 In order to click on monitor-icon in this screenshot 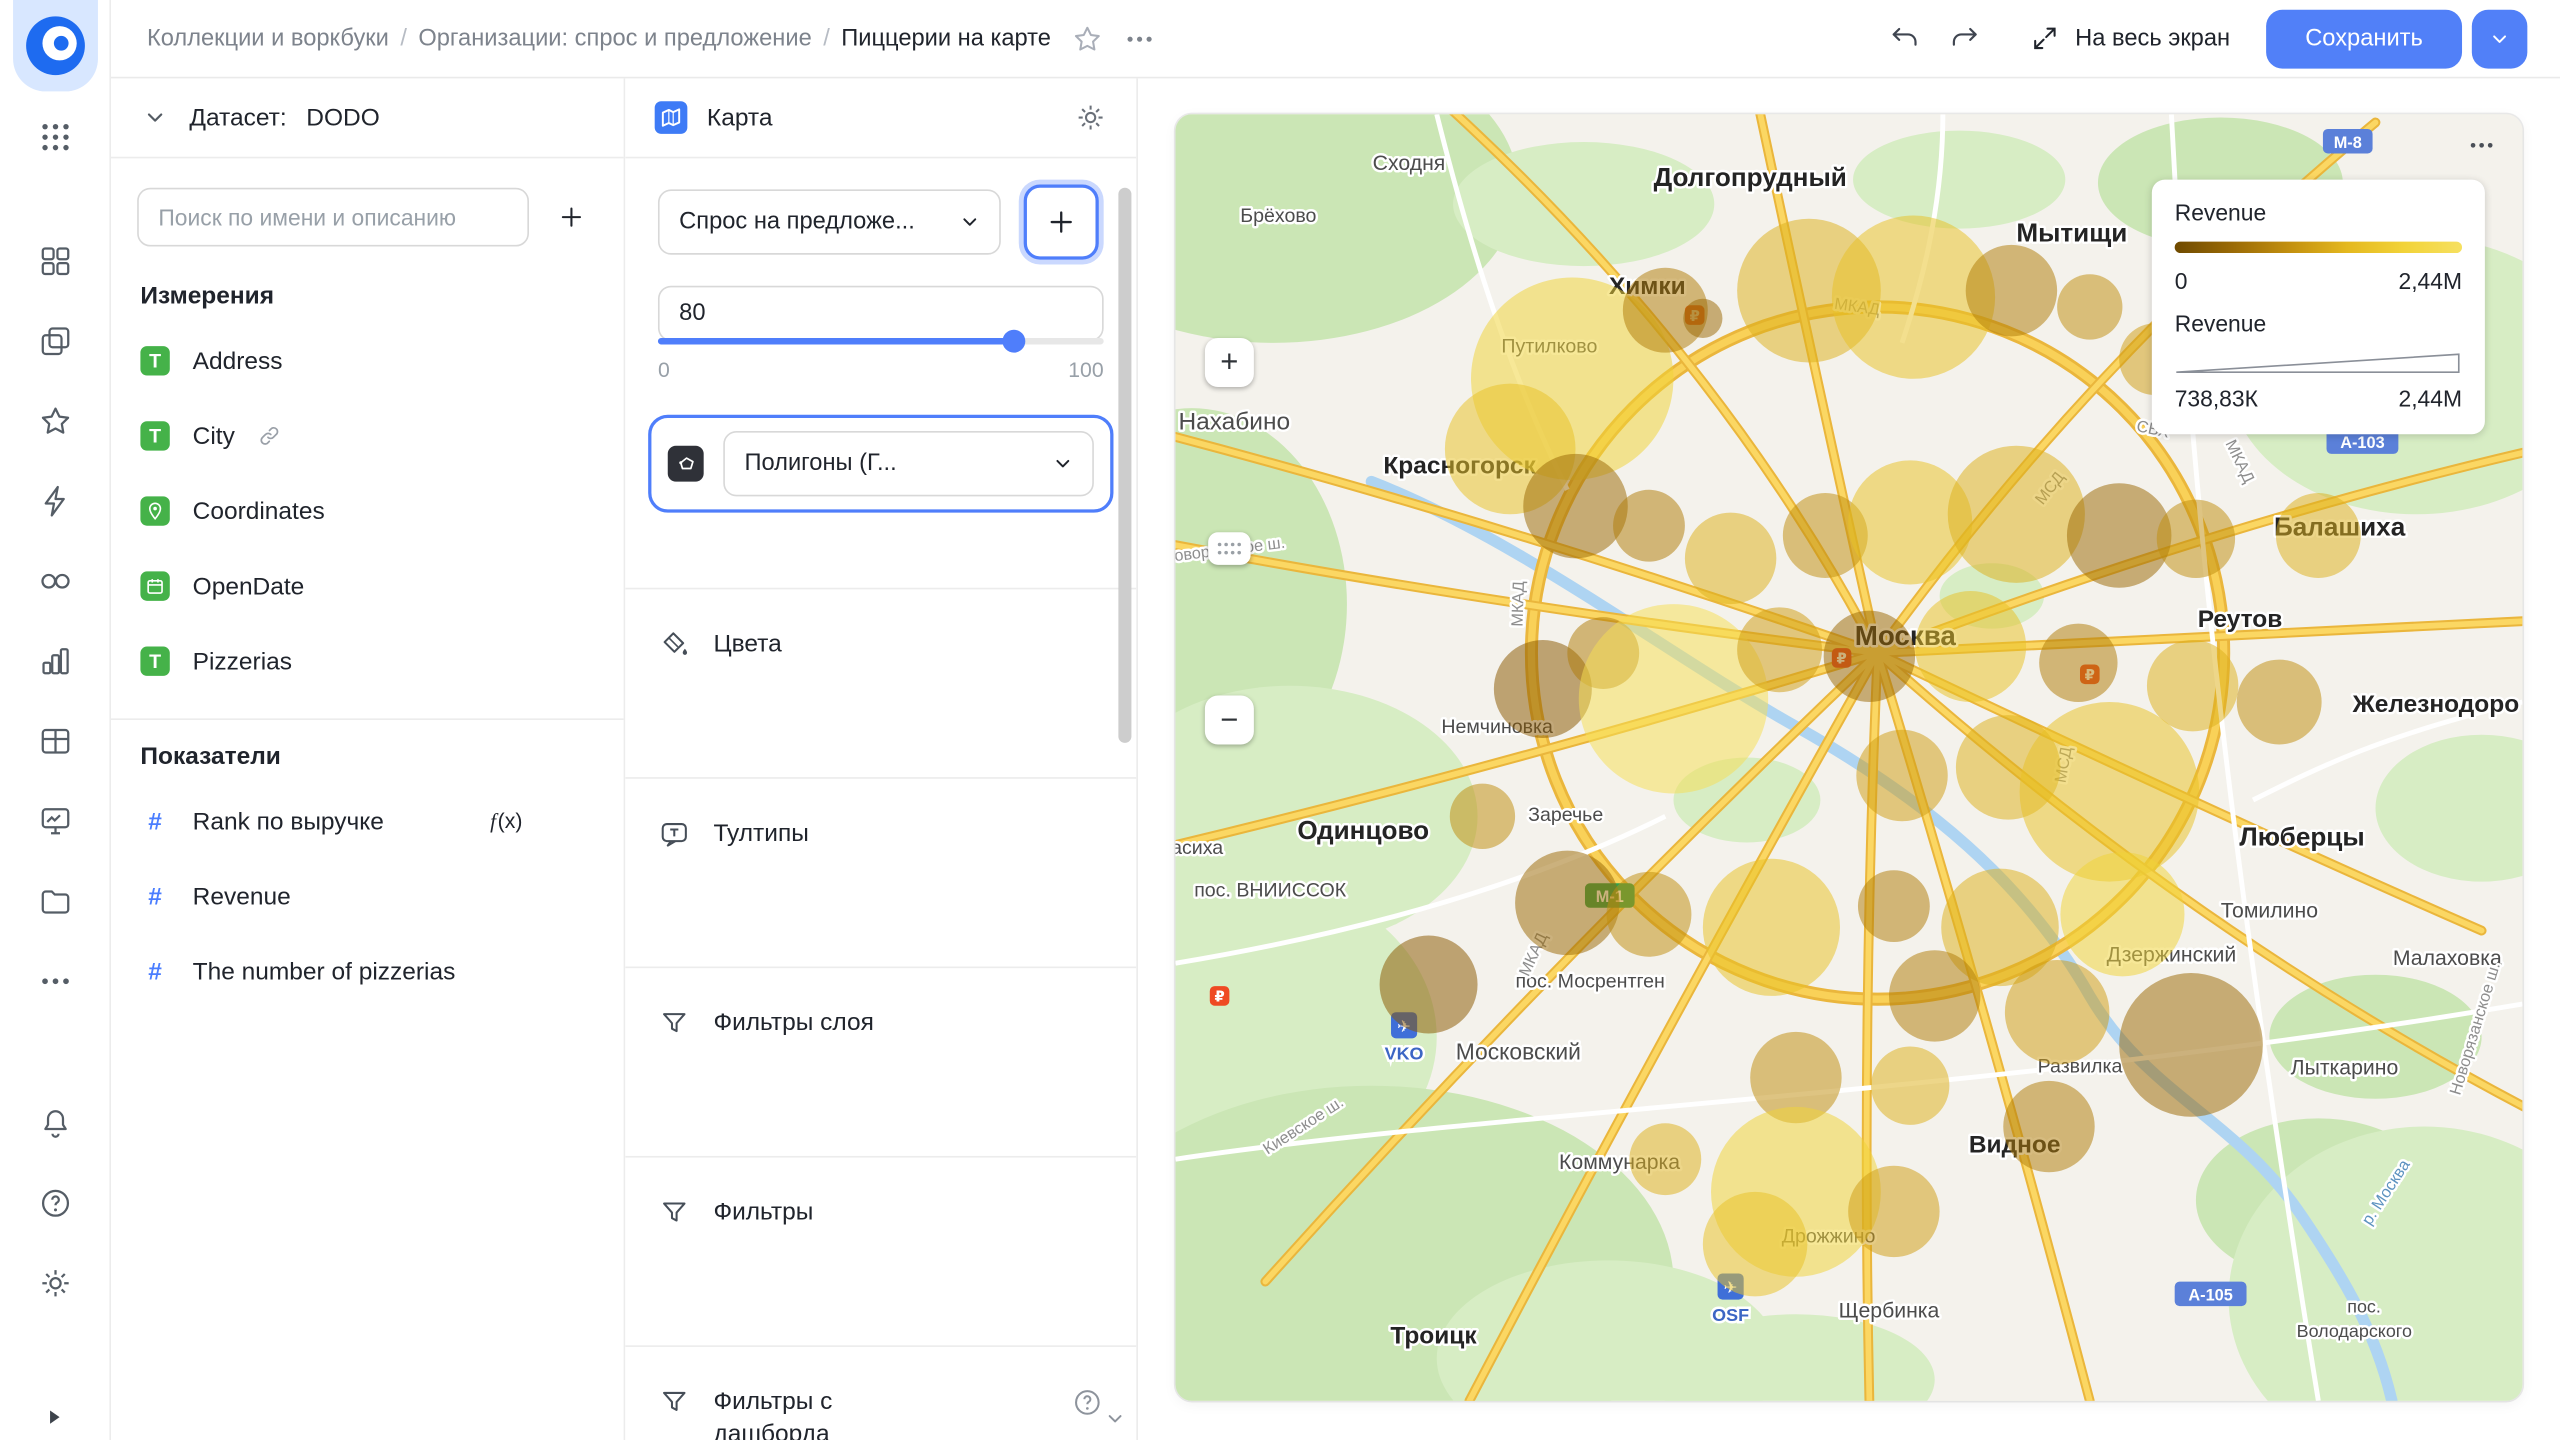, I will do `click(55, 821)`.